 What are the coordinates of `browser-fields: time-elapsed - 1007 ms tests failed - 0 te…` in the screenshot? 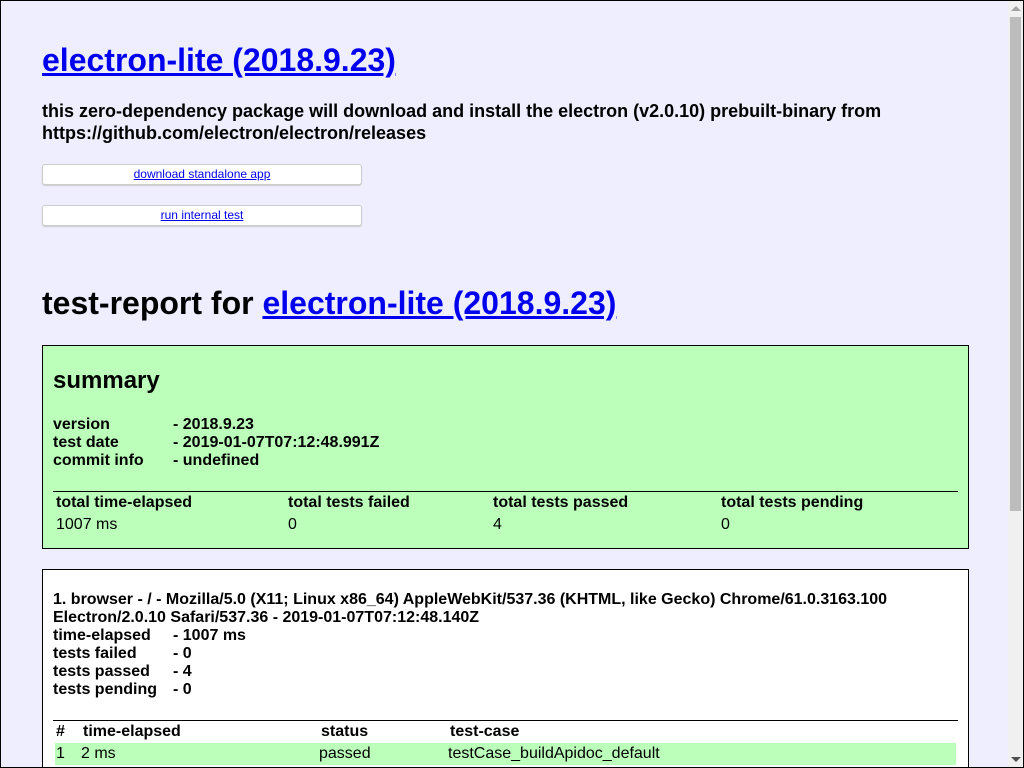 It's located at (149, 663).